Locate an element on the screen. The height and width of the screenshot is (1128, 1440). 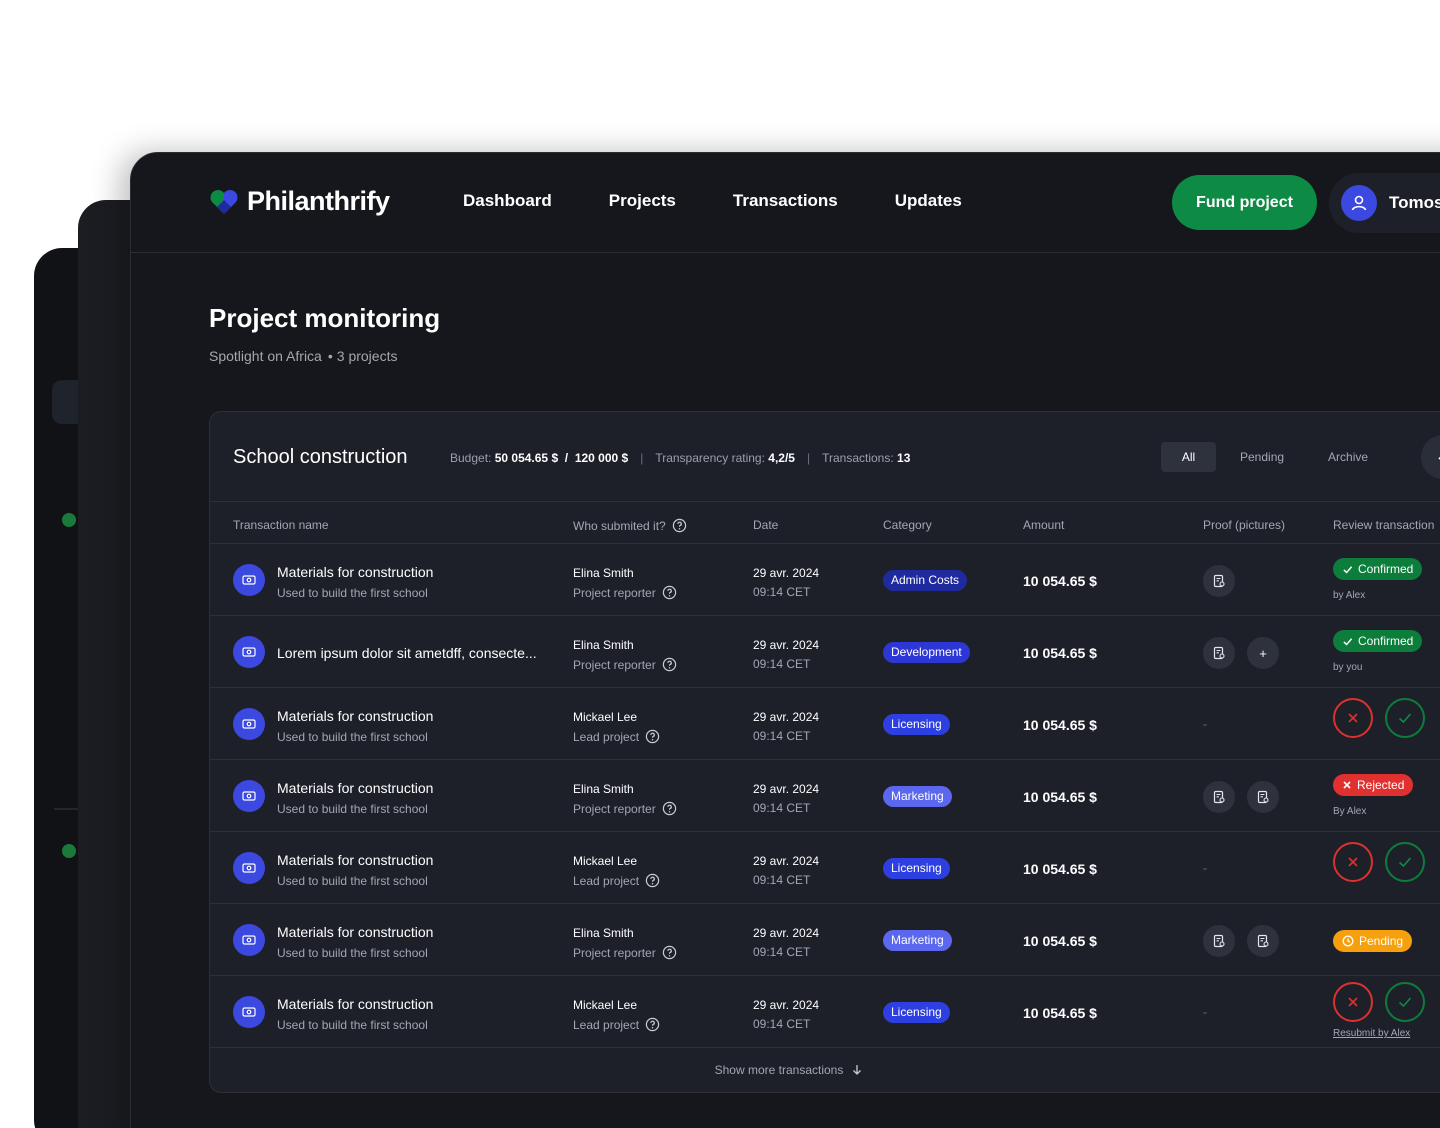
submitter-cell: Mickael Lee Lead project is located at coordinates (616, 727).